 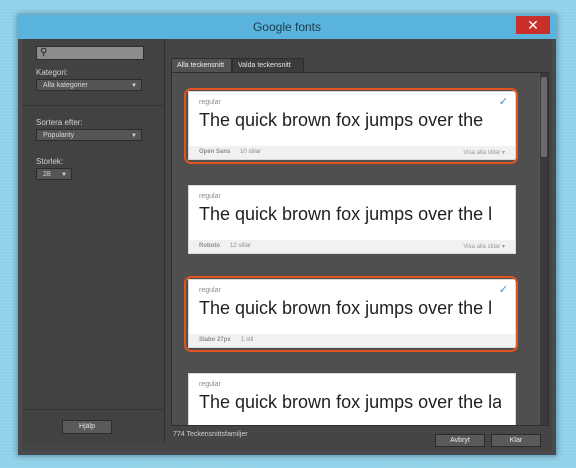 I want to click on window-title: Google fonts, so click(x=287, y=27).